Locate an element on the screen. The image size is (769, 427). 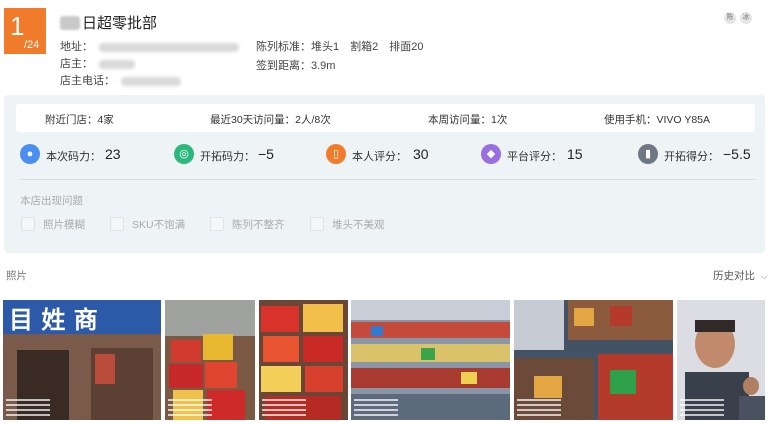
phone-line: 店主电话： is located at coordinates (120, 80).